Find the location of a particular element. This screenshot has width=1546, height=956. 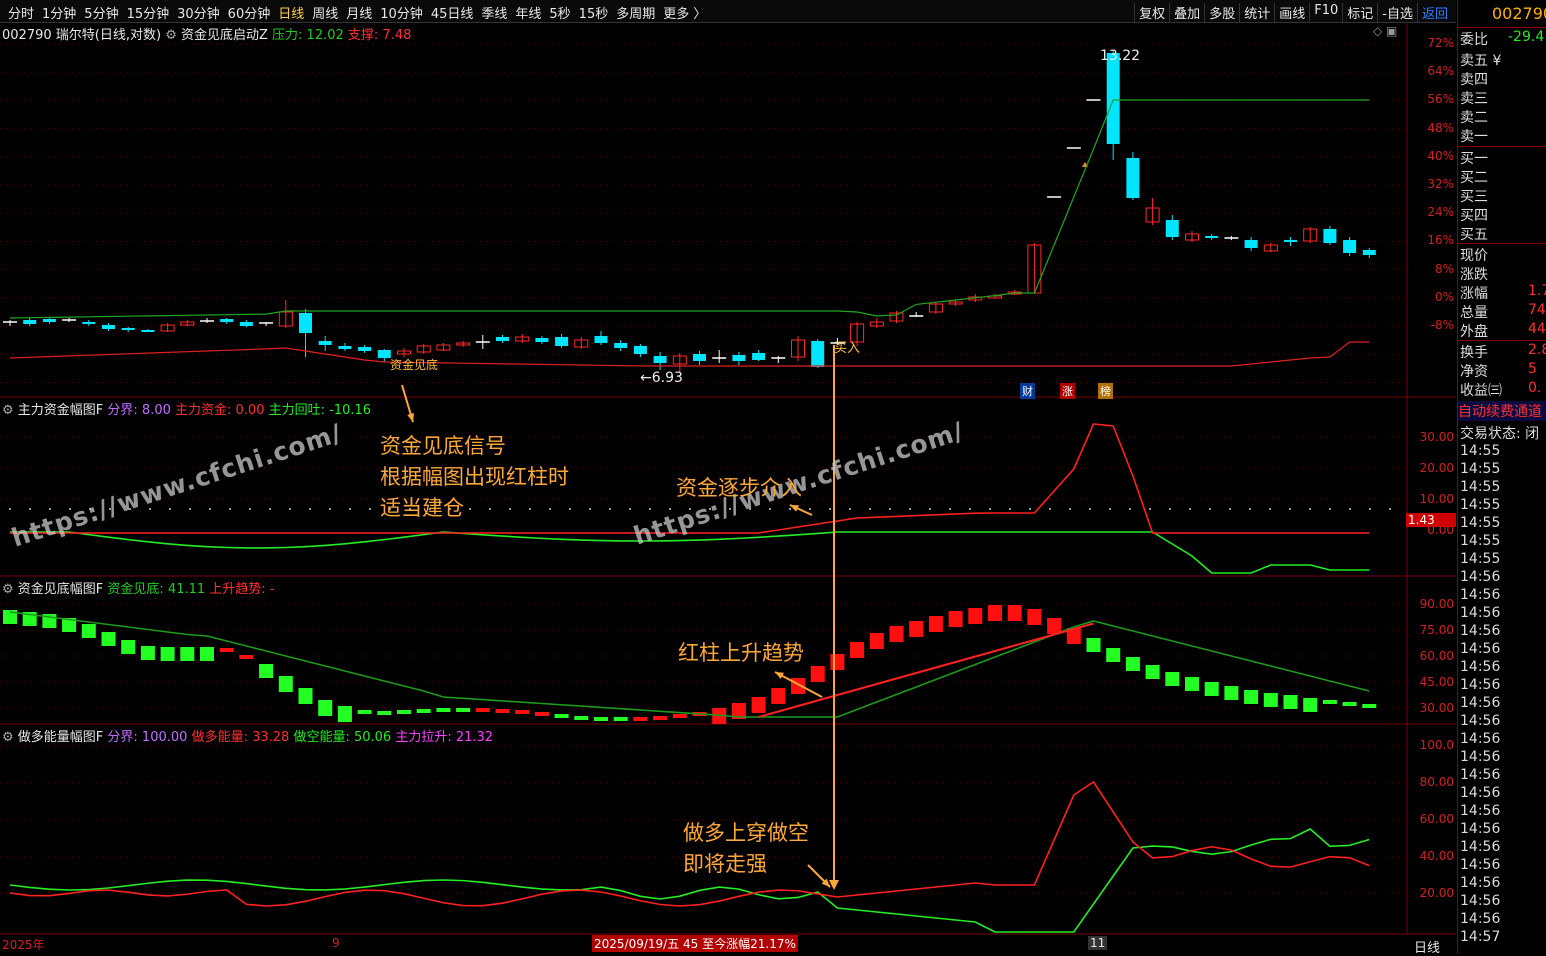

annotation-bottom-signal-3: 适当建仓 is located at coordinates (422, 508).